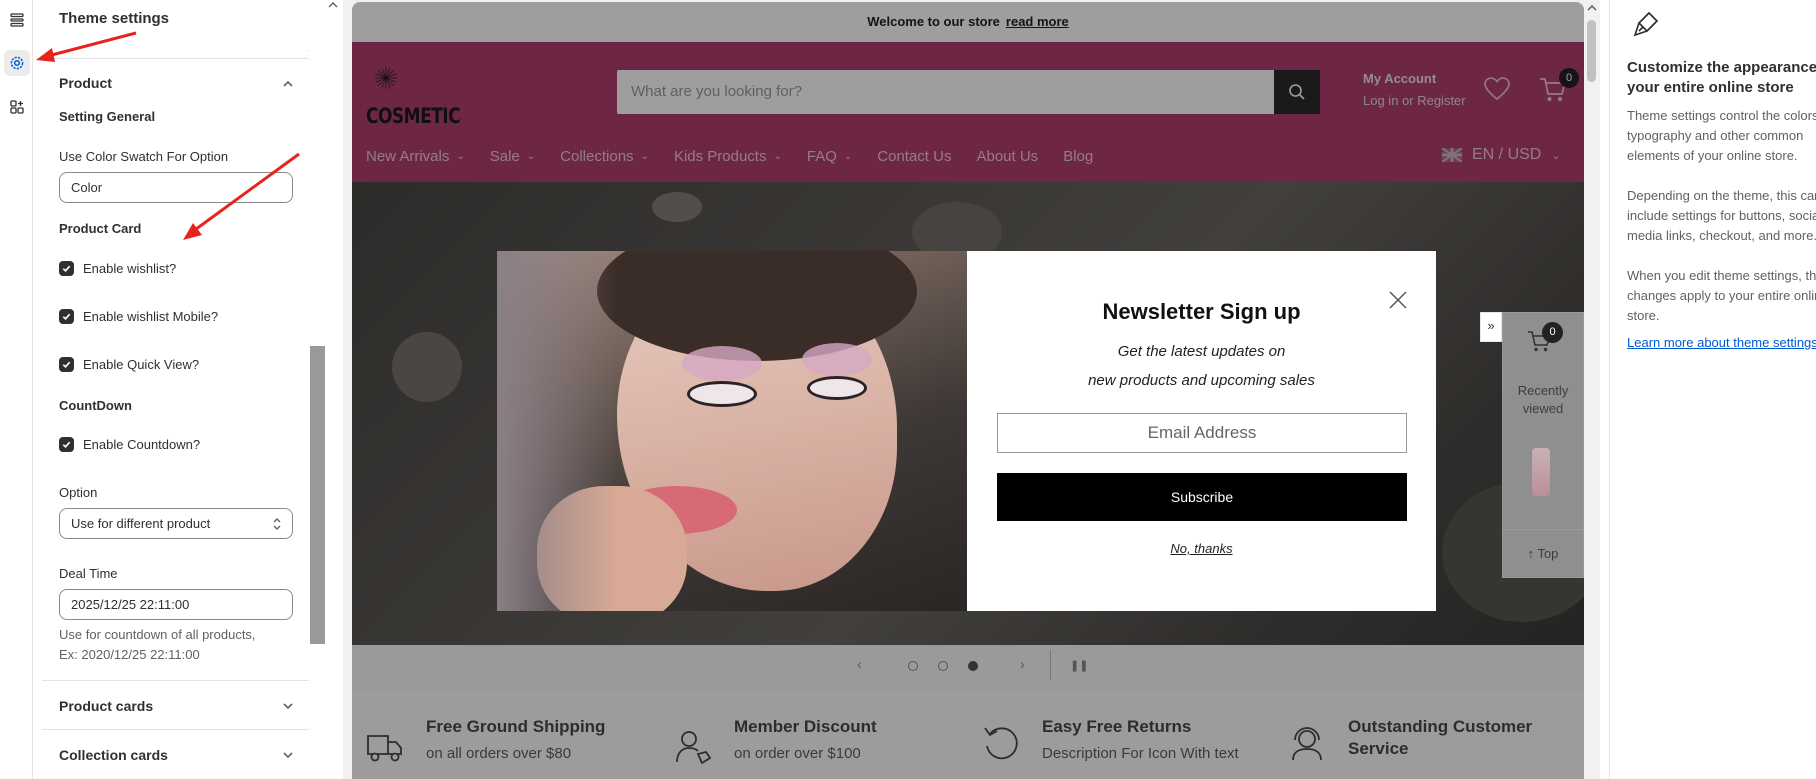 Image resolution: width=1816 pixels, height=779 pixels. What do you see at coordinates (1710, 87) in the screenshot?
I see `heading-line: your entire online store` at bounding box center [1710, 87].